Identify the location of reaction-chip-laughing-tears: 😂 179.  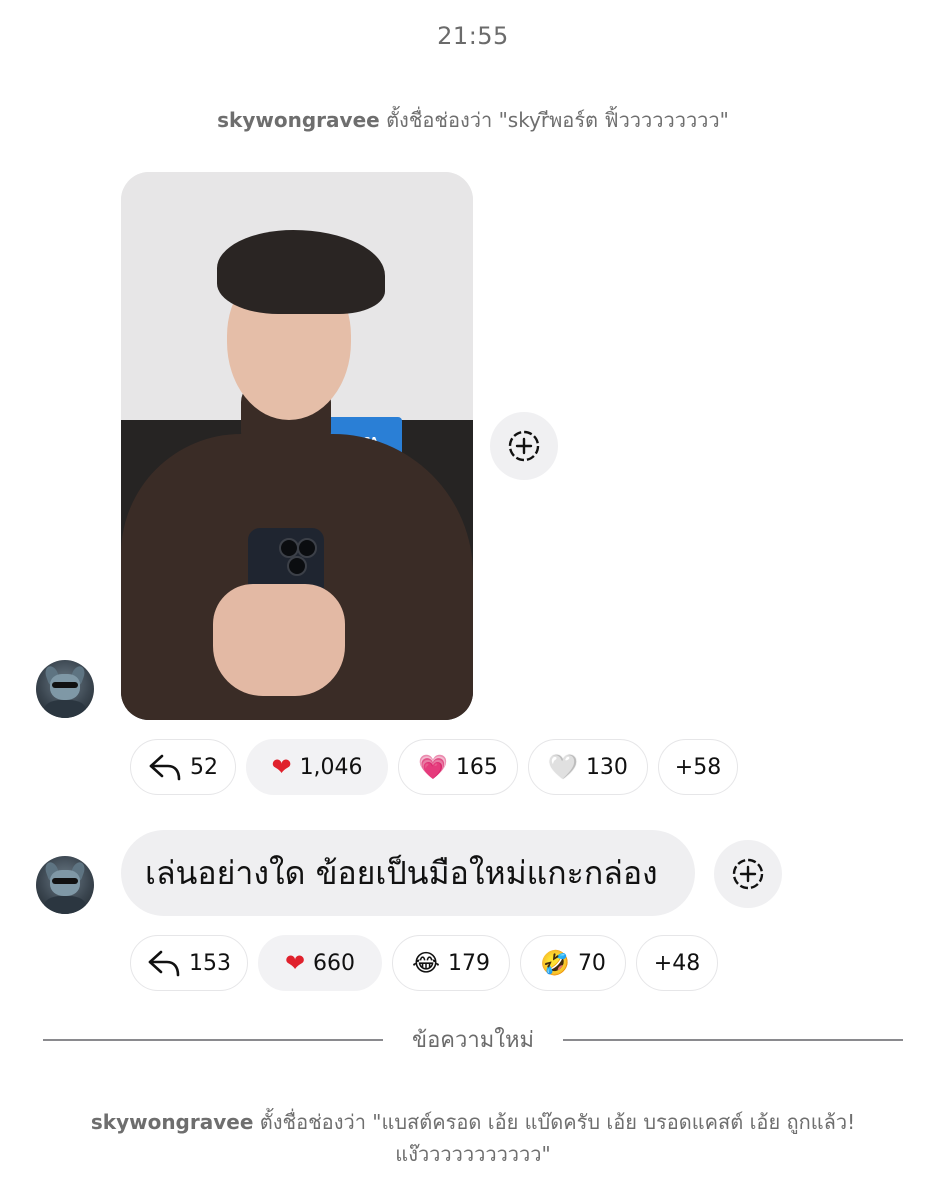
(451, 963).